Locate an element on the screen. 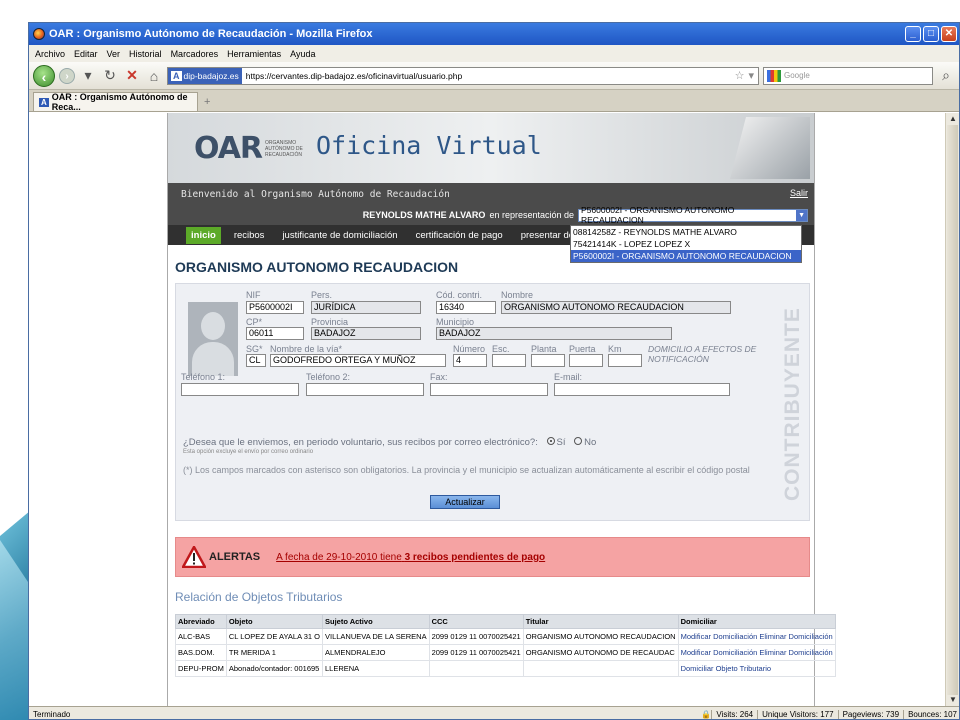  cp-label: CP* is located at coordinates (254, 322).